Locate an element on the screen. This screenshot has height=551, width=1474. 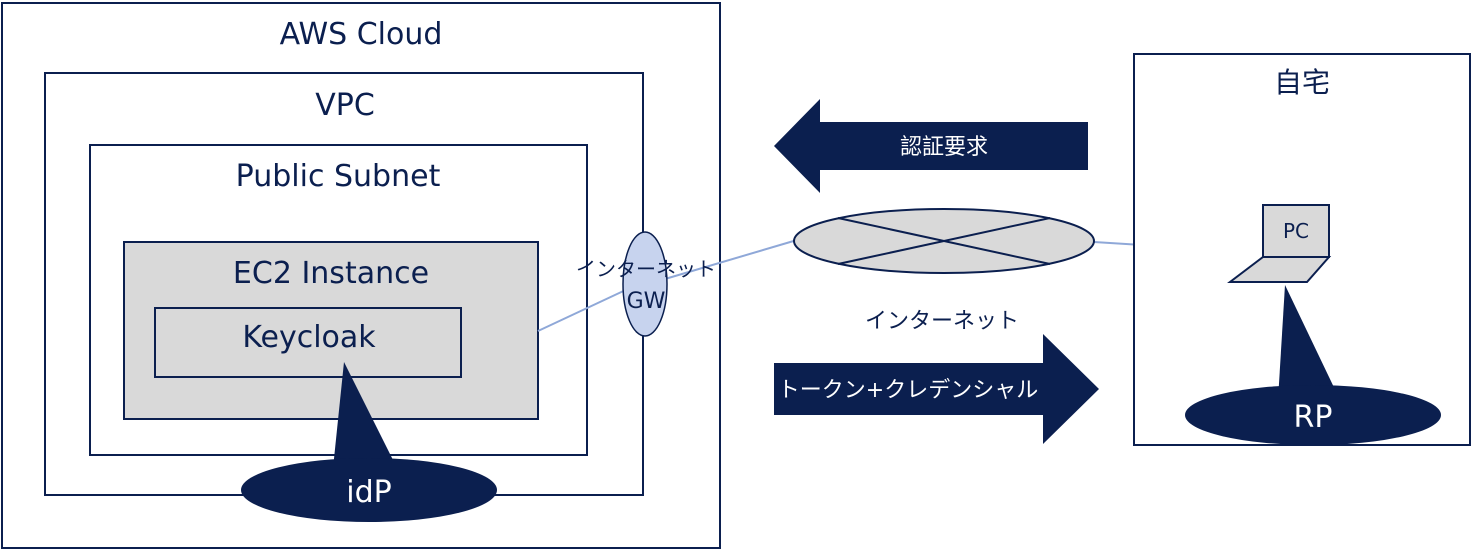
pc-label: PC is located at coordinates (1296, 231).